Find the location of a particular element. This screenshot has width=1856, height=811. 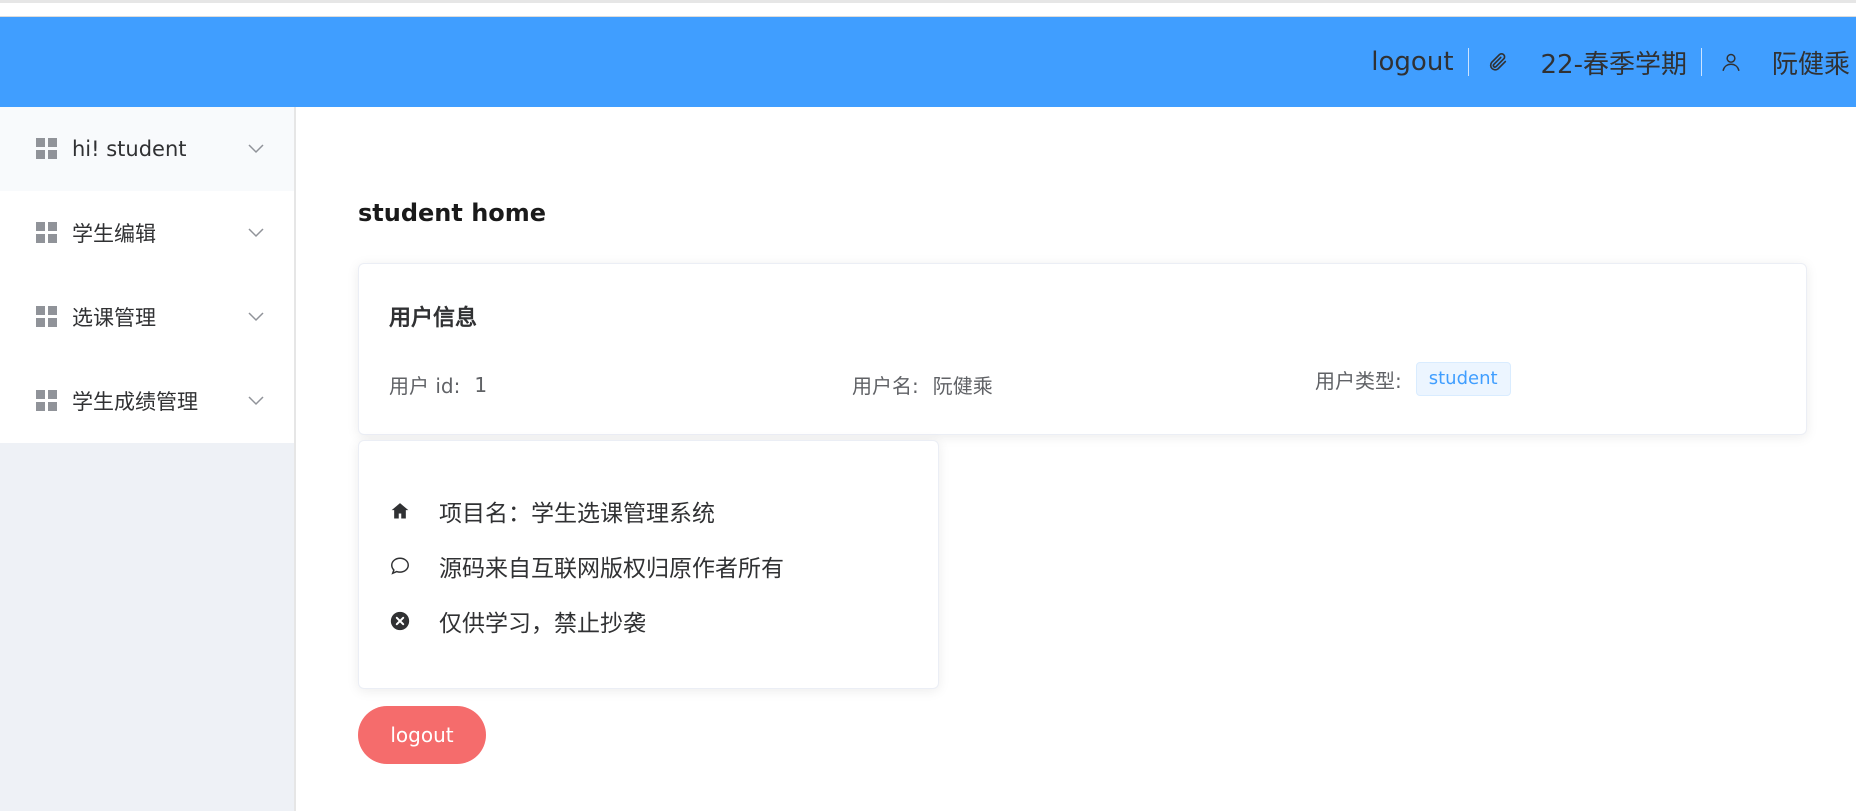

circle-close-icon is located at coordinates (400, 621).